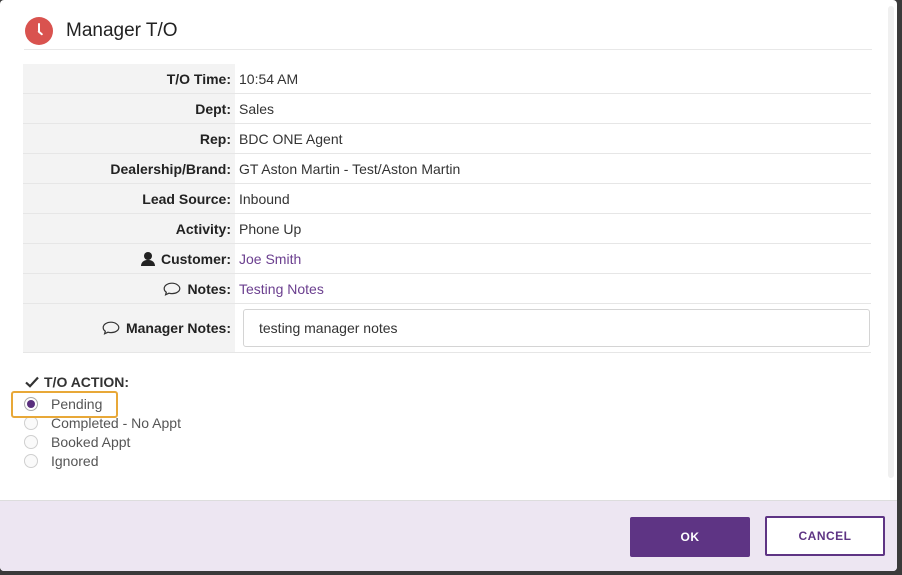 The width and height of the screenshot is (902, 575). What do you see at coordinates (350, 168) in the screenshot?
I see `detail-value: GT Aston Martin - Test/Aston Martin` at bounding box center [350, 168].